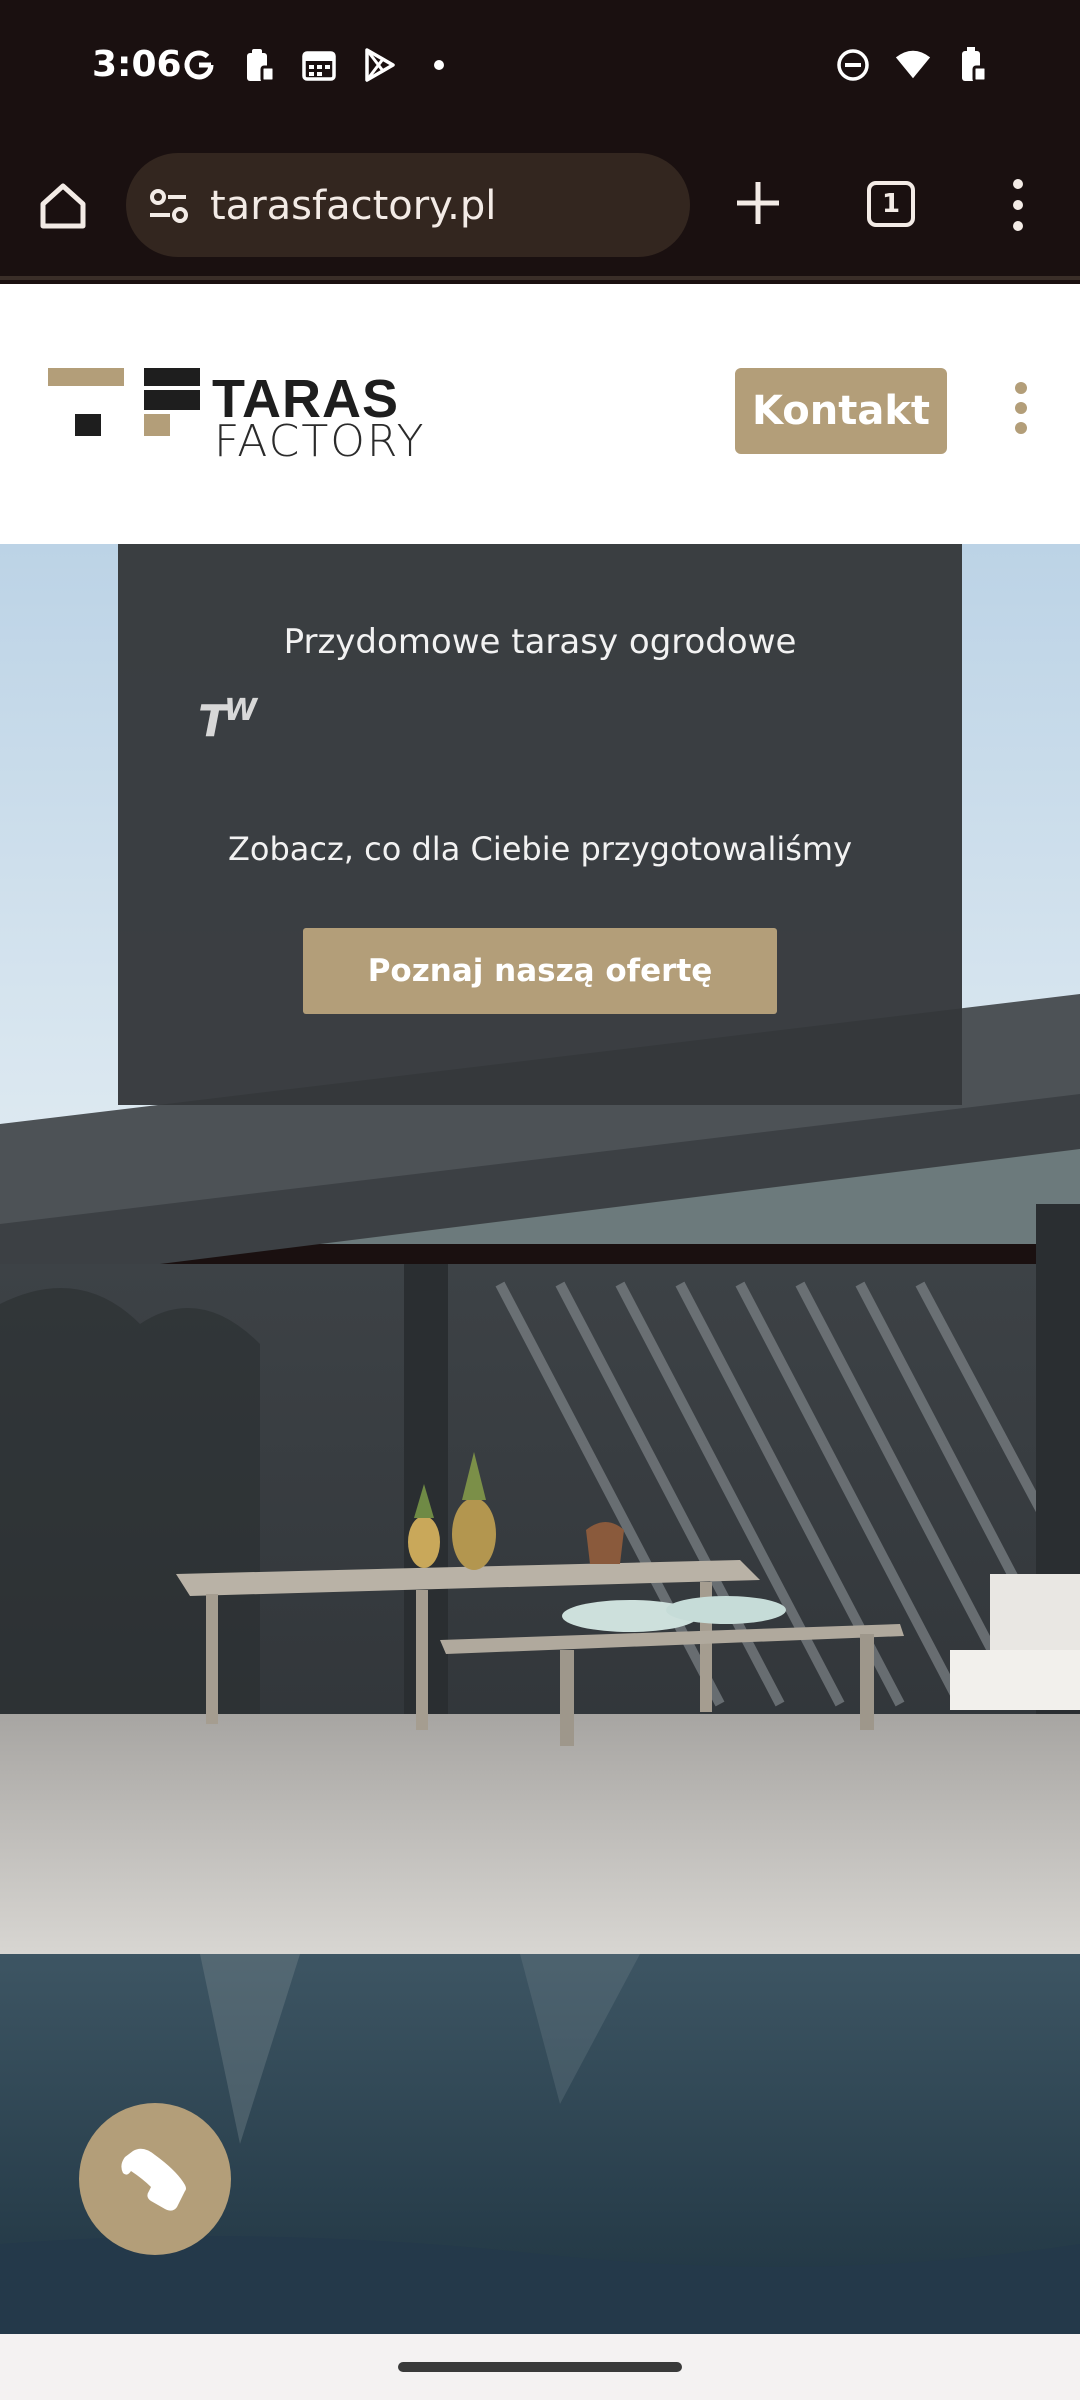 This screenshot has width=1080, height=2400. Describe the element at coordinates (891, 204) in the screenshot. I see `tab-switcher-button: 1` at that location.